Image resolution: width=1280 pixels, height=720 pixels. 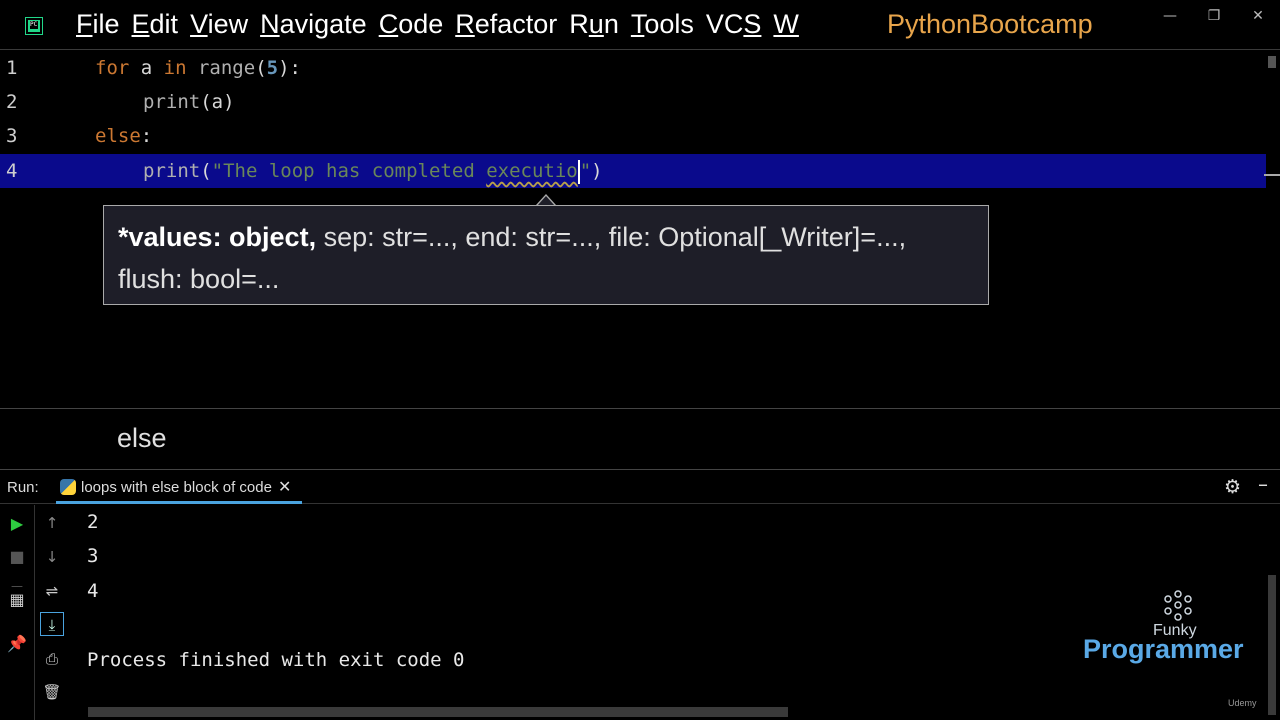 What do you see at coordinates (734, 24) in the screenshot?
I see `menu-vcs: VCS` at bounding box center [734, 24].